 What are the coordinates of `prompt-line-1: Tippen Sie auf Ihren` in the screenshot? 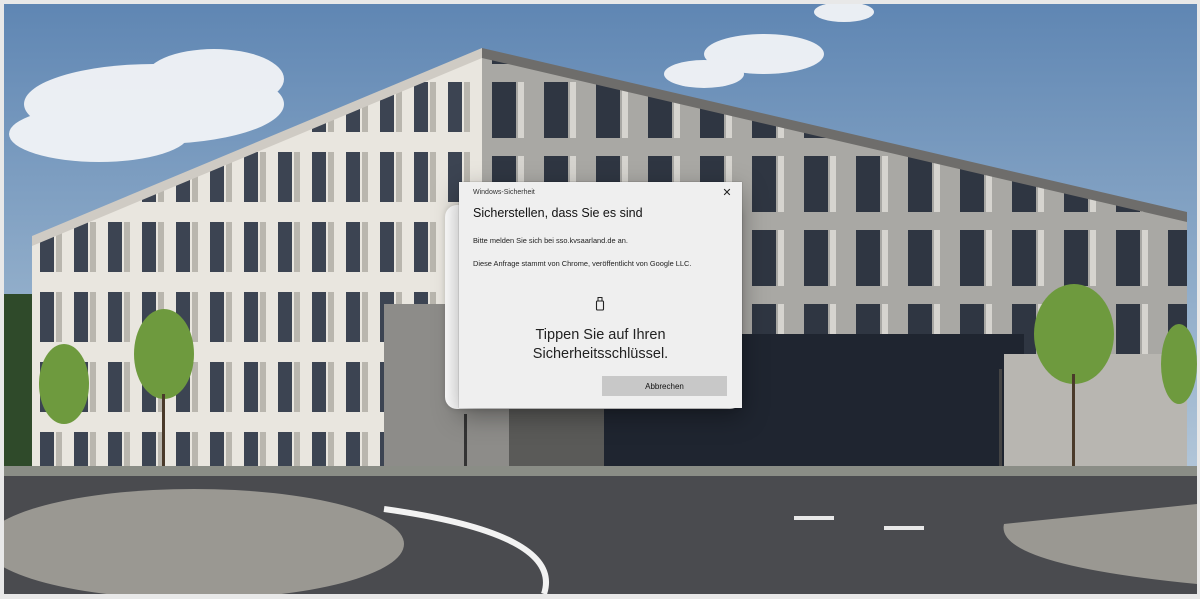 It's located at (600, 335).